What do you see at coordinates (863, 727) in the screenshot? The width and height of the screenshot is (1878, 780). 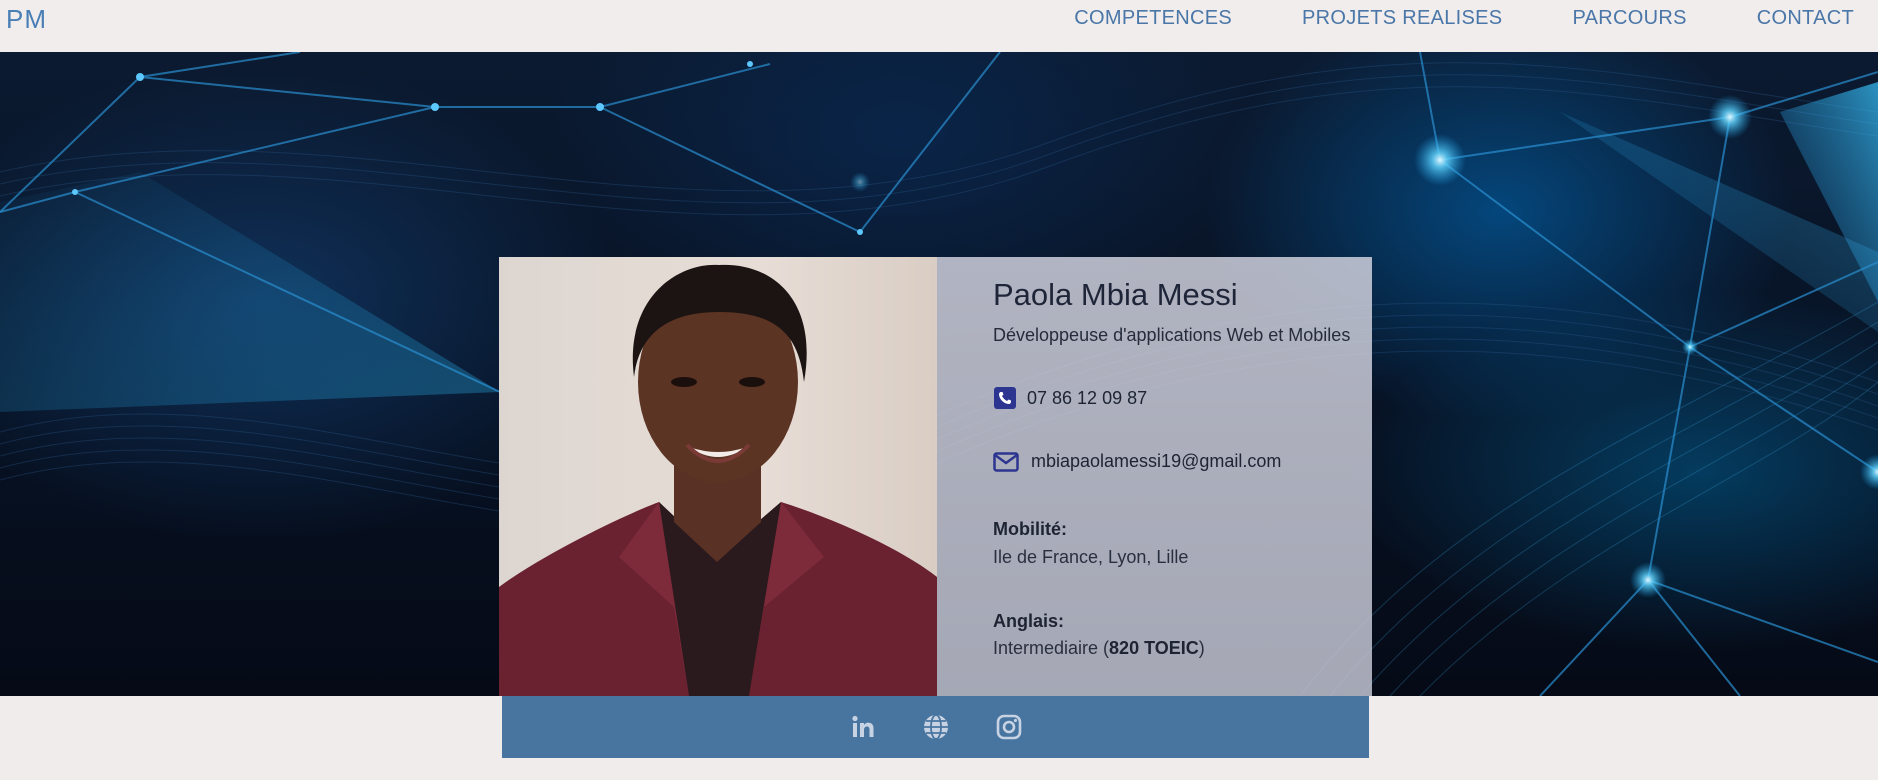 I see `linkedin-icon` at bounding box center [863, 727].